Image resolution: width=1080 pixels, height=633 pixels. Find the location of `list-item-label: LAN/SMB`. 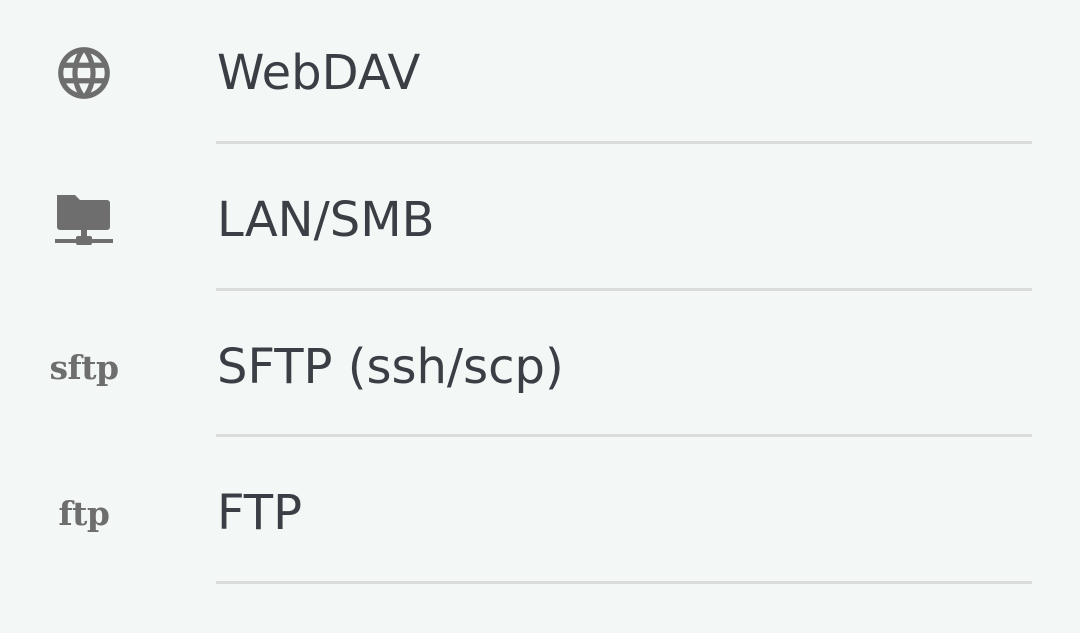

list-item-label: LAN/SMB is located at coordinates (326, 220).